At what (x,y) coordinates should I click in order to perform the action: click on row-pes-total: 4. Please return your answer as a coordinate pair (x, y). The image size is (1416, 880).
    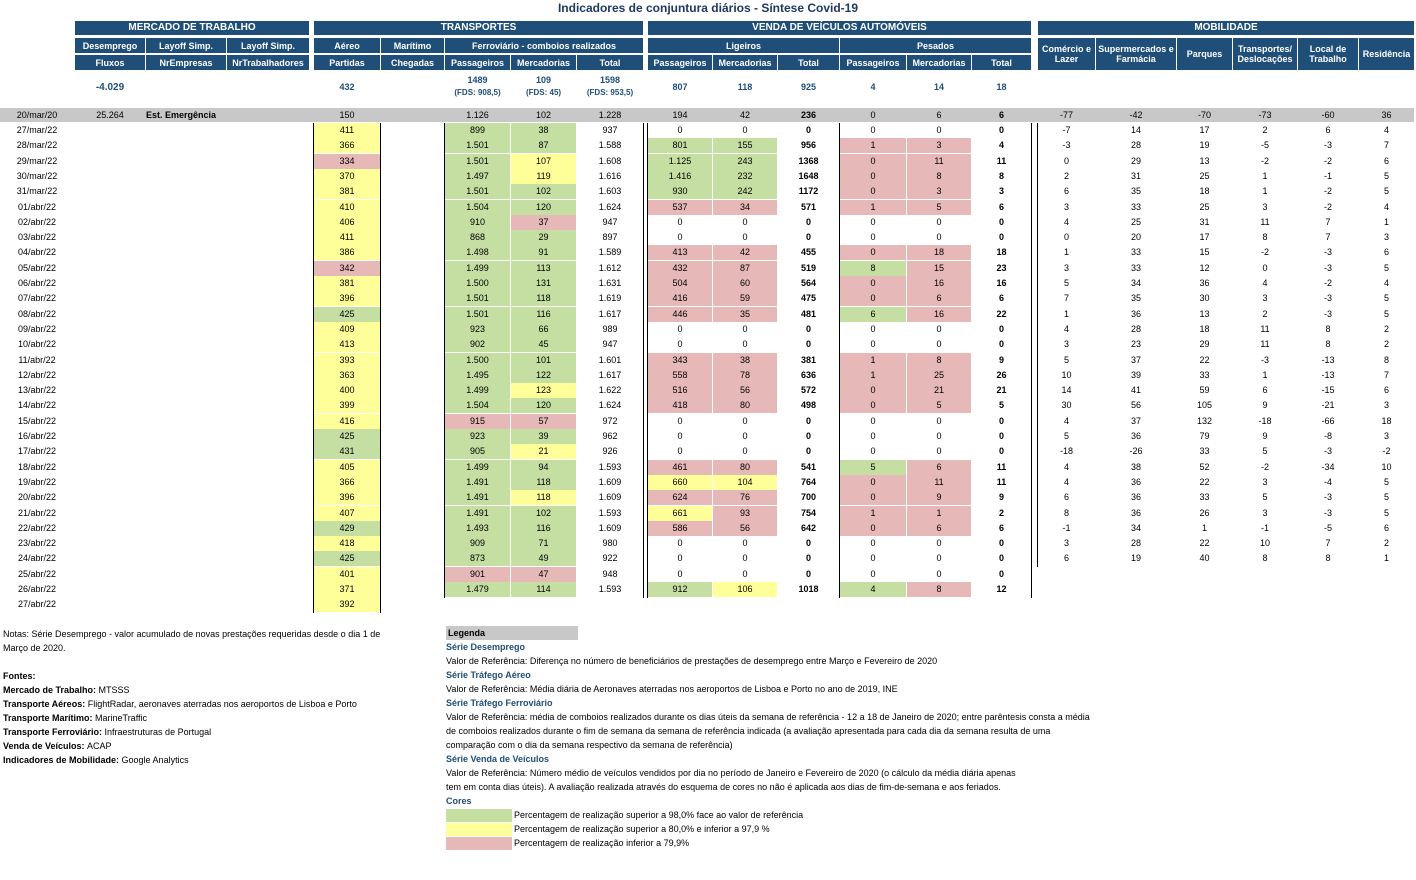
    Looking at the image, I should click on (1001, 145).